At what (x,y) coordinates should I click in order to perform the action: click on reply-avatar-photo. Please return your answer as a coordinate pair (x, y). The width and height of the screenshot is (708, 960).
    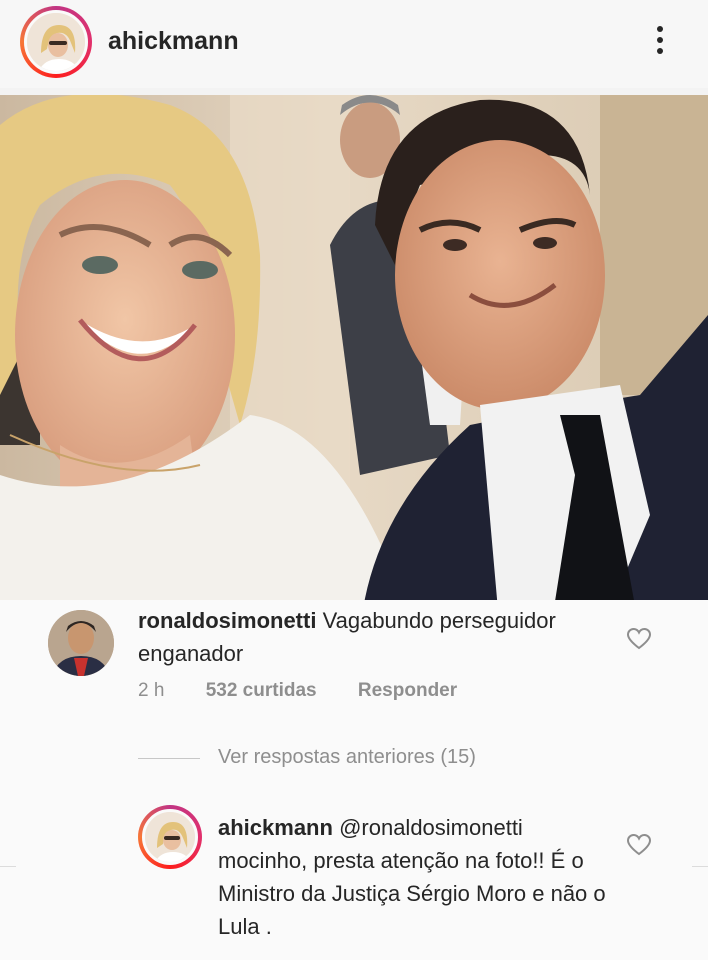
    Looking at the image, I should click on (170, 837).